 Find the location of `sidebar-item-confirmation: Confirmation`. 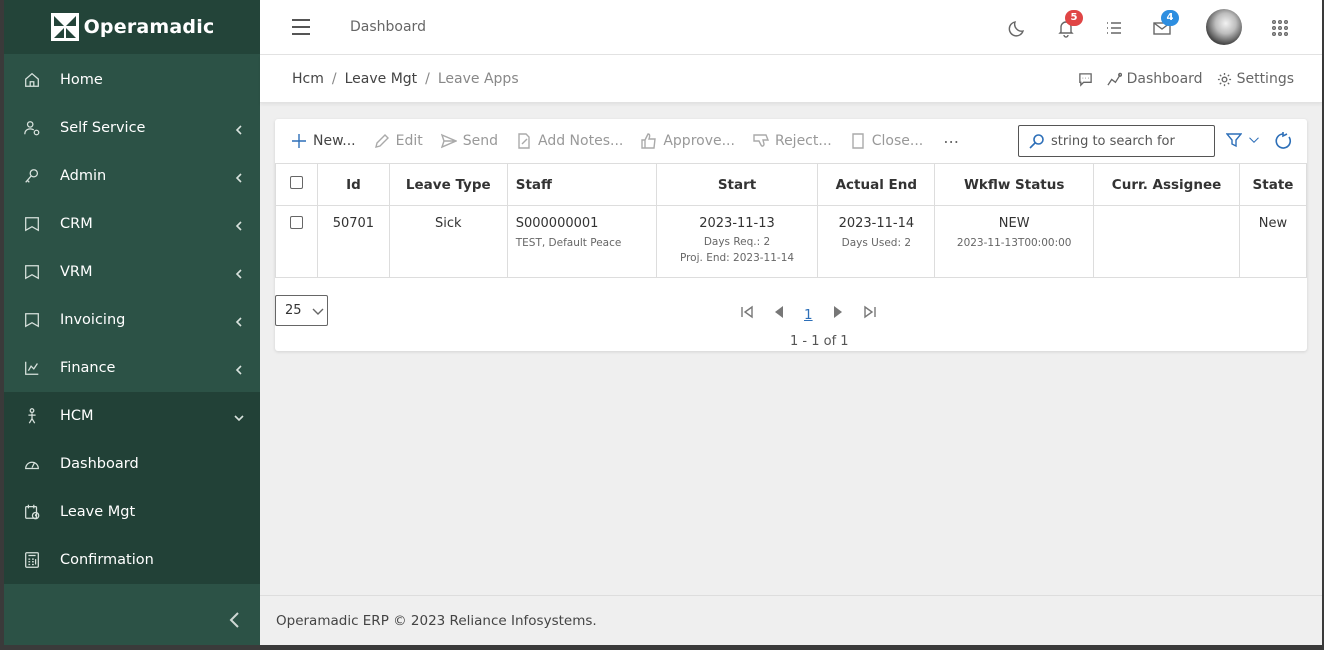

sidebar-item-confirmation: Confirmation is located at coordinates (132, 560).